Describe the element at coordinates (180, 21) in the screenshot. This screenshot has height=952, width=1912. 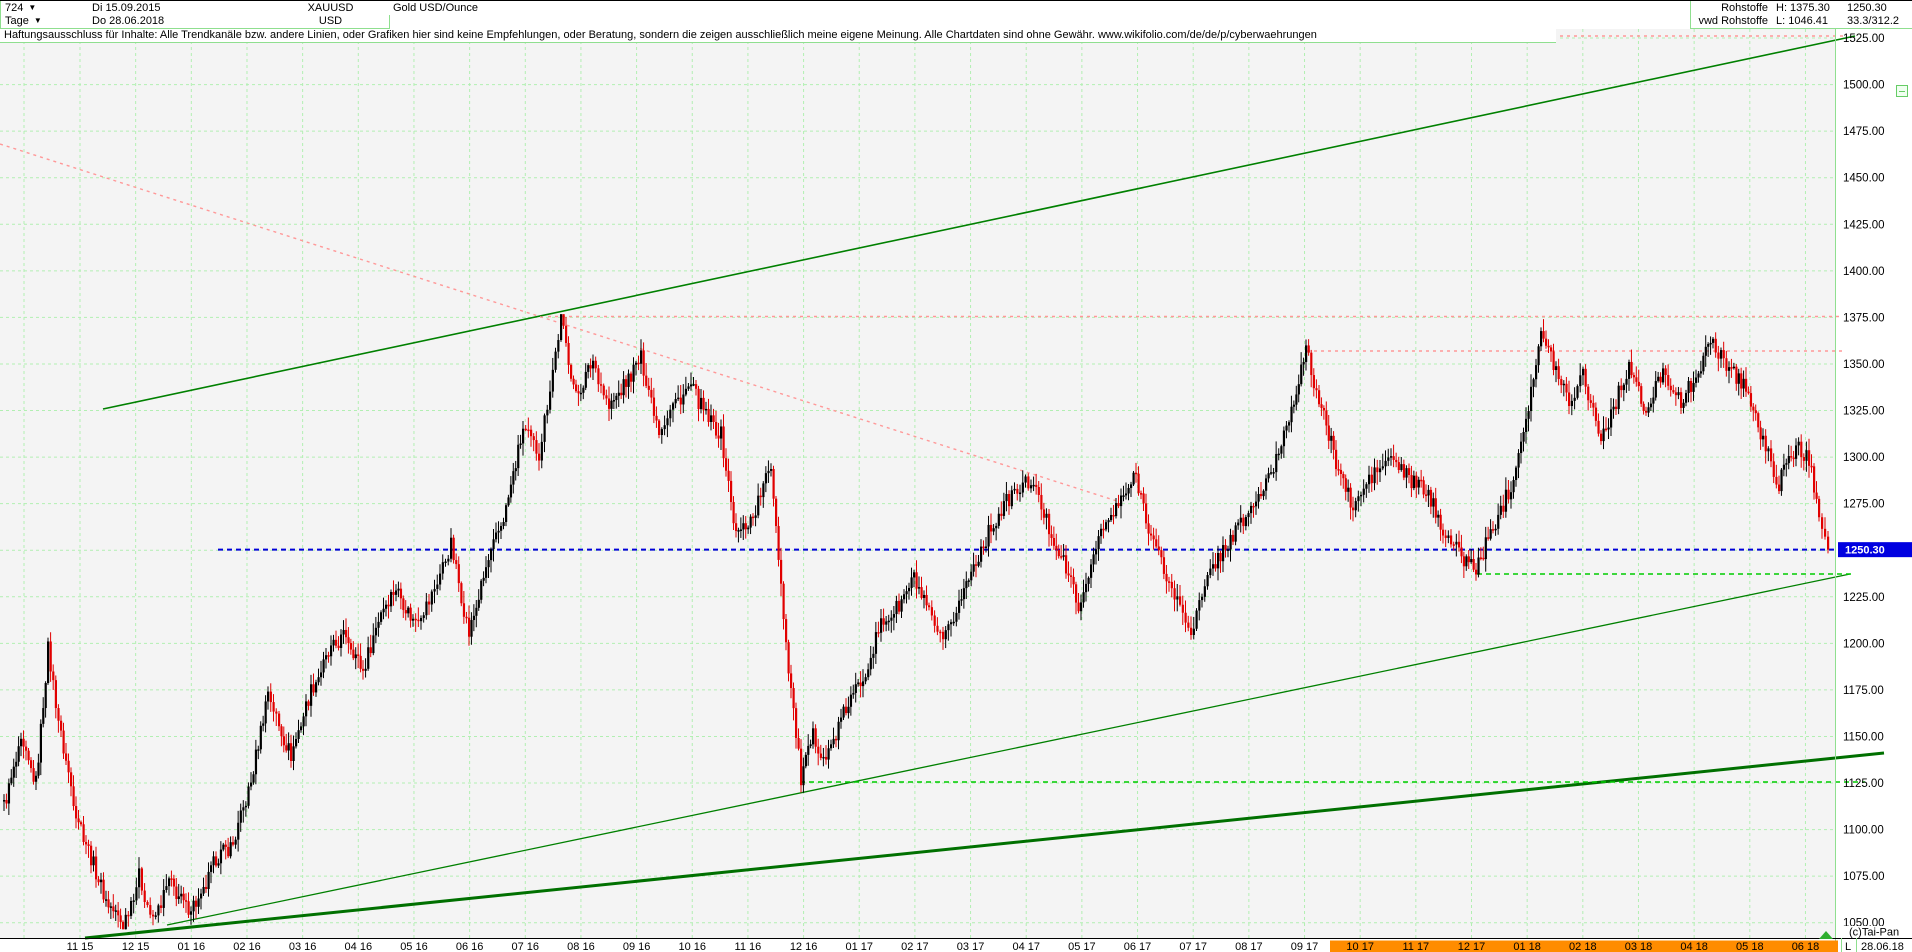
I see `date-to-cell: Do 28.06.2018` at that location.